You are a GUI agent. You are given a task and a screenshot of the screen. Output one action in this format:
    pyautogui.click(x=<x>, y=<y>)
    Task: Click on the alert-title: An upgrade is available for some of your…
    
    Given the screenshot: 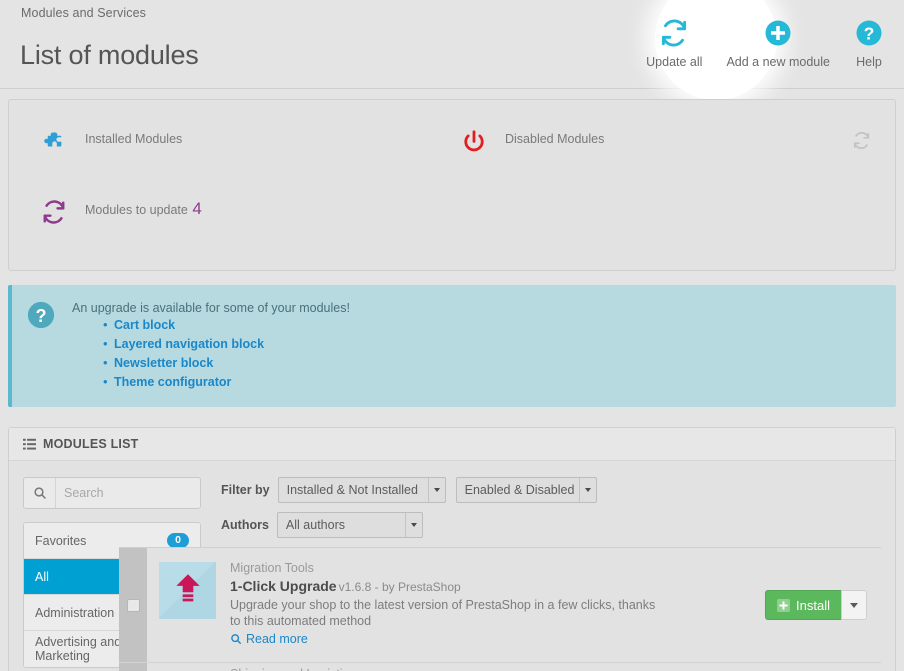 What is the action you would take?
    pyautogui.click(x=211, y=308)
    